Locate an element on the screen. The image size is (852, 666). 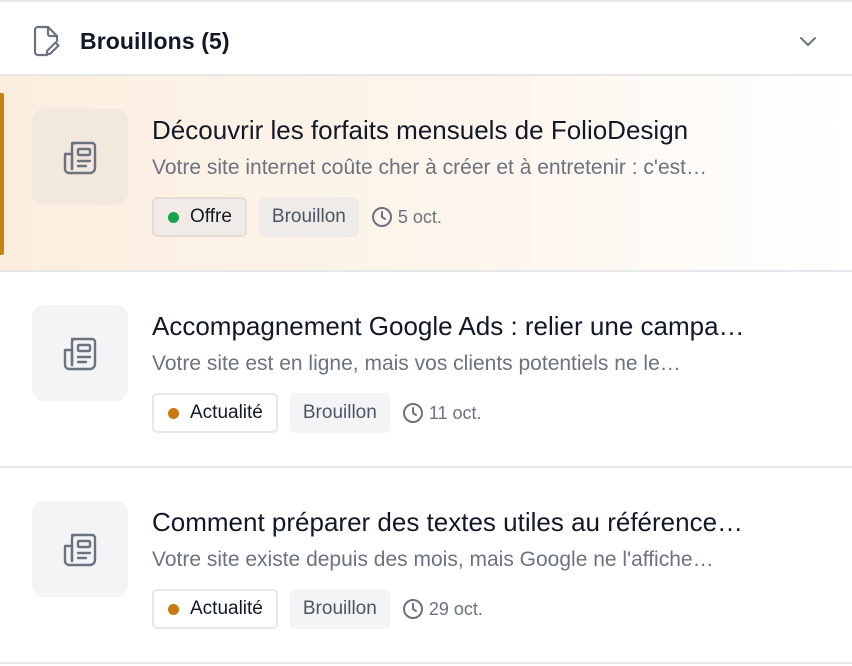
drafts-section-header: Brouillons (5) is located at coordinates (426, 40).